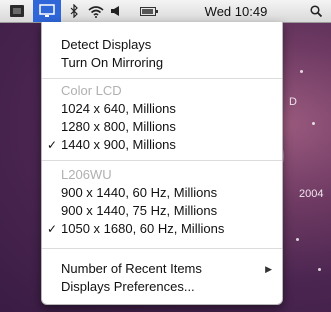 The image size is (331, 312). What do you see at coordinates (91, 90) in the screenshot?
I see `section-header-label: Color LCD` at bounding box center [91, 90].